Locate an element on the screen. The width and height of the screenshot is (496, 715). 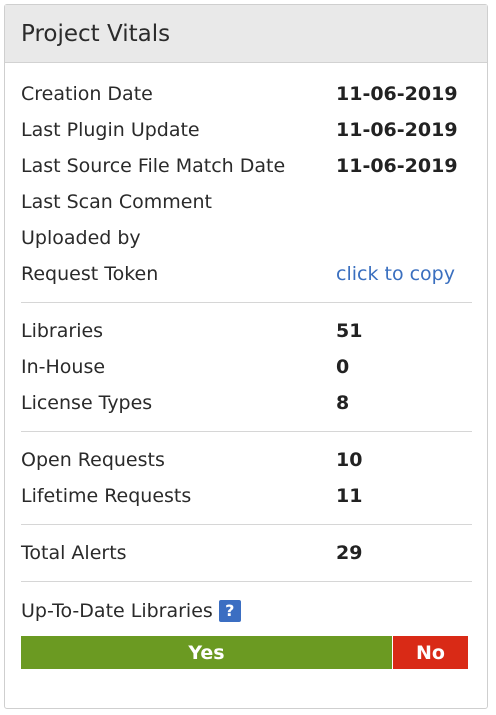
panel-title: Project Vitals is located at coordinates (96, 33).